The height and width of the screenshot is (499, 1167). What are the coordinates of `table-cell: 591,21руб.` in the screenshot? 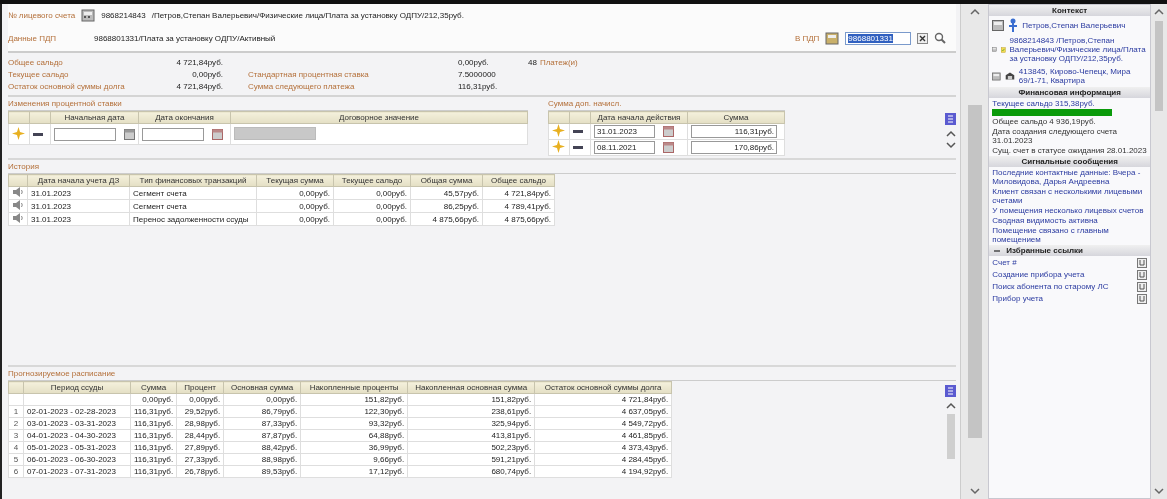 It's located at (511, 459).